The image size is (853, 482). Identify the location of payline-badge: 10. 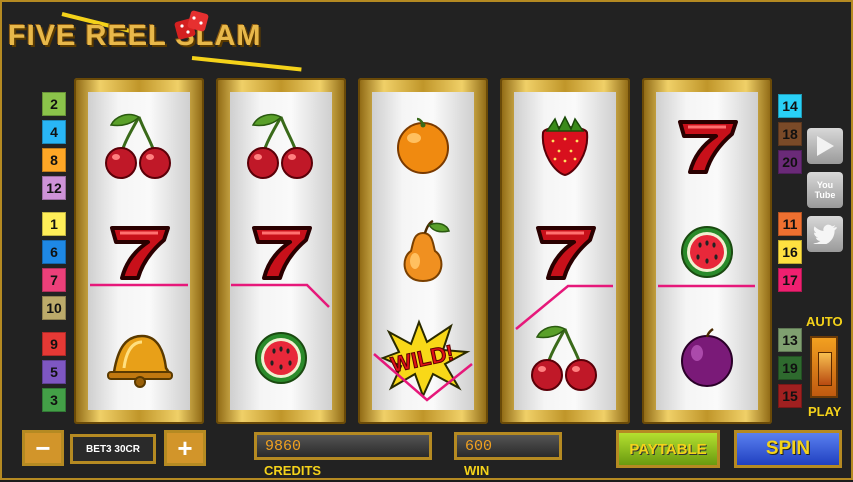
(54, 308).